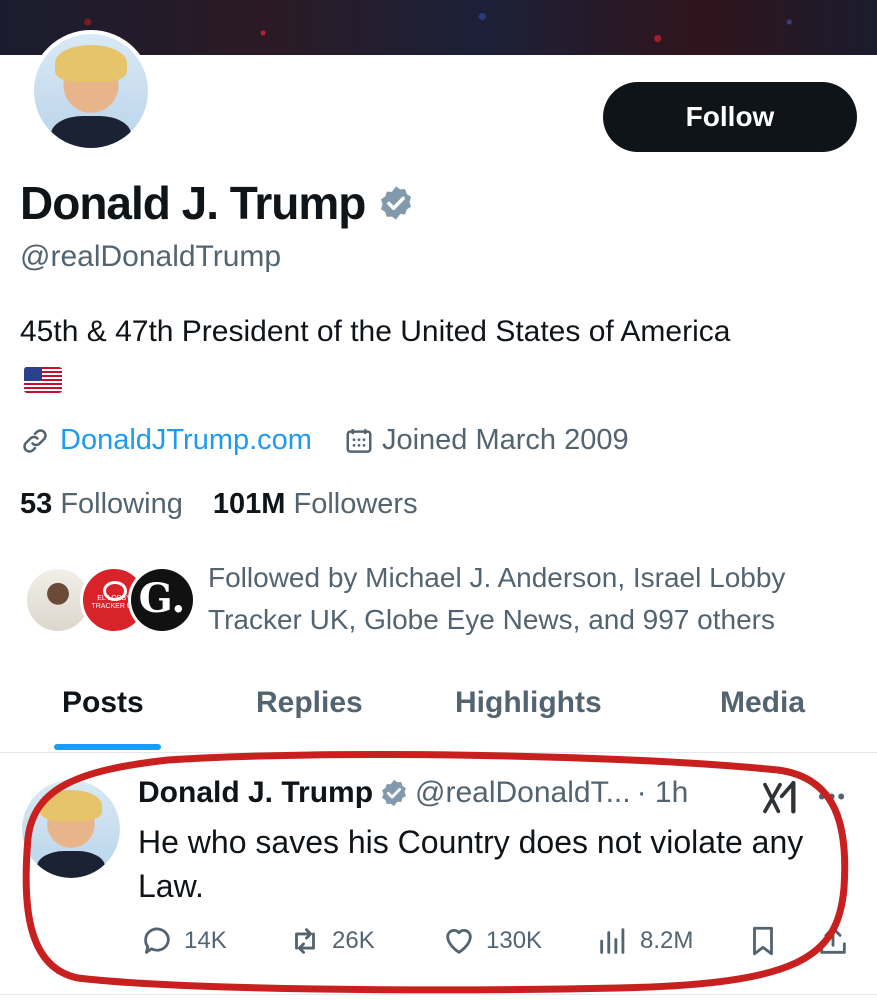 Image resolution: width=877 pixels, height=1000 pixels. I want to click on followers-count: 101M, so click(249, 504).